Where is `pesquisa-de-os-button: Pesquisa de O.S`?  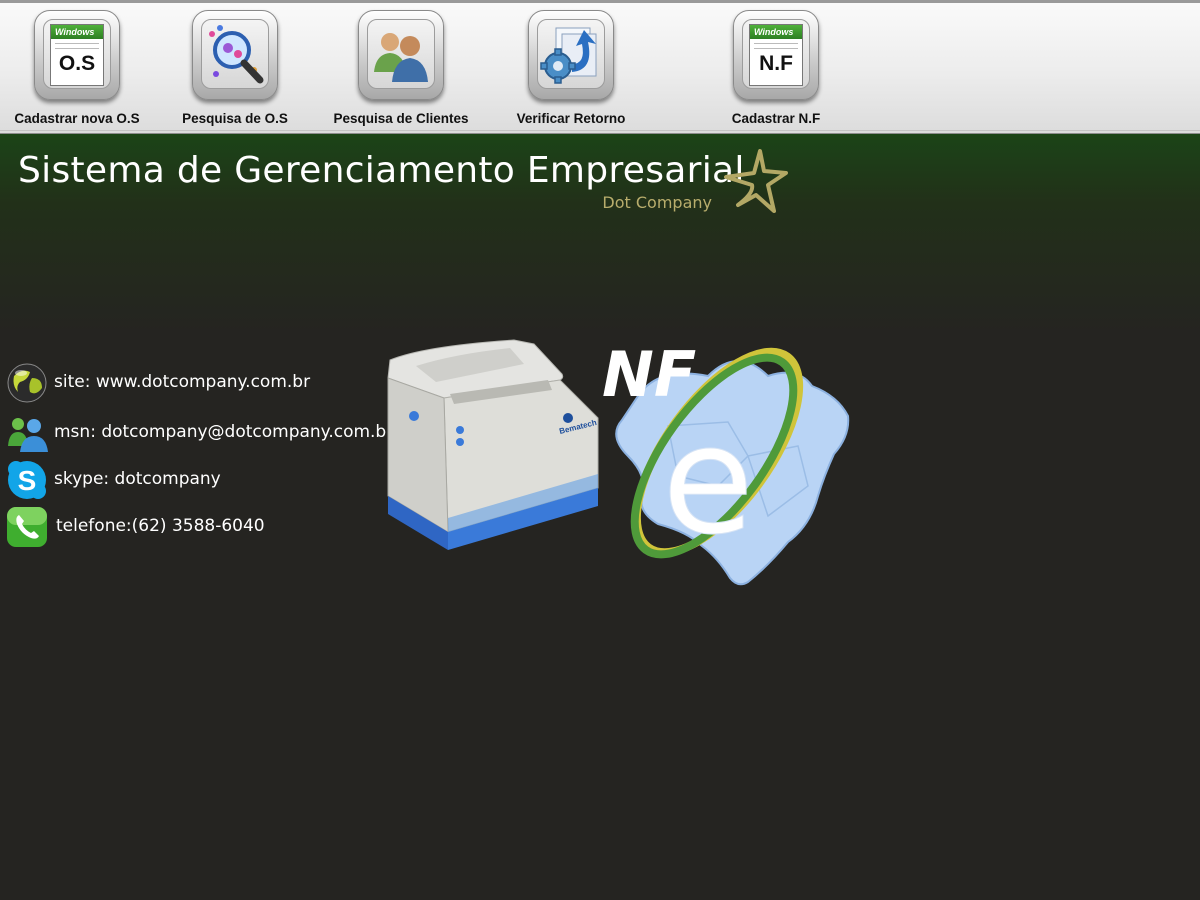 pesquisa-de-os-button: Pesquisa de O.S is located at coordinates (235, 70).